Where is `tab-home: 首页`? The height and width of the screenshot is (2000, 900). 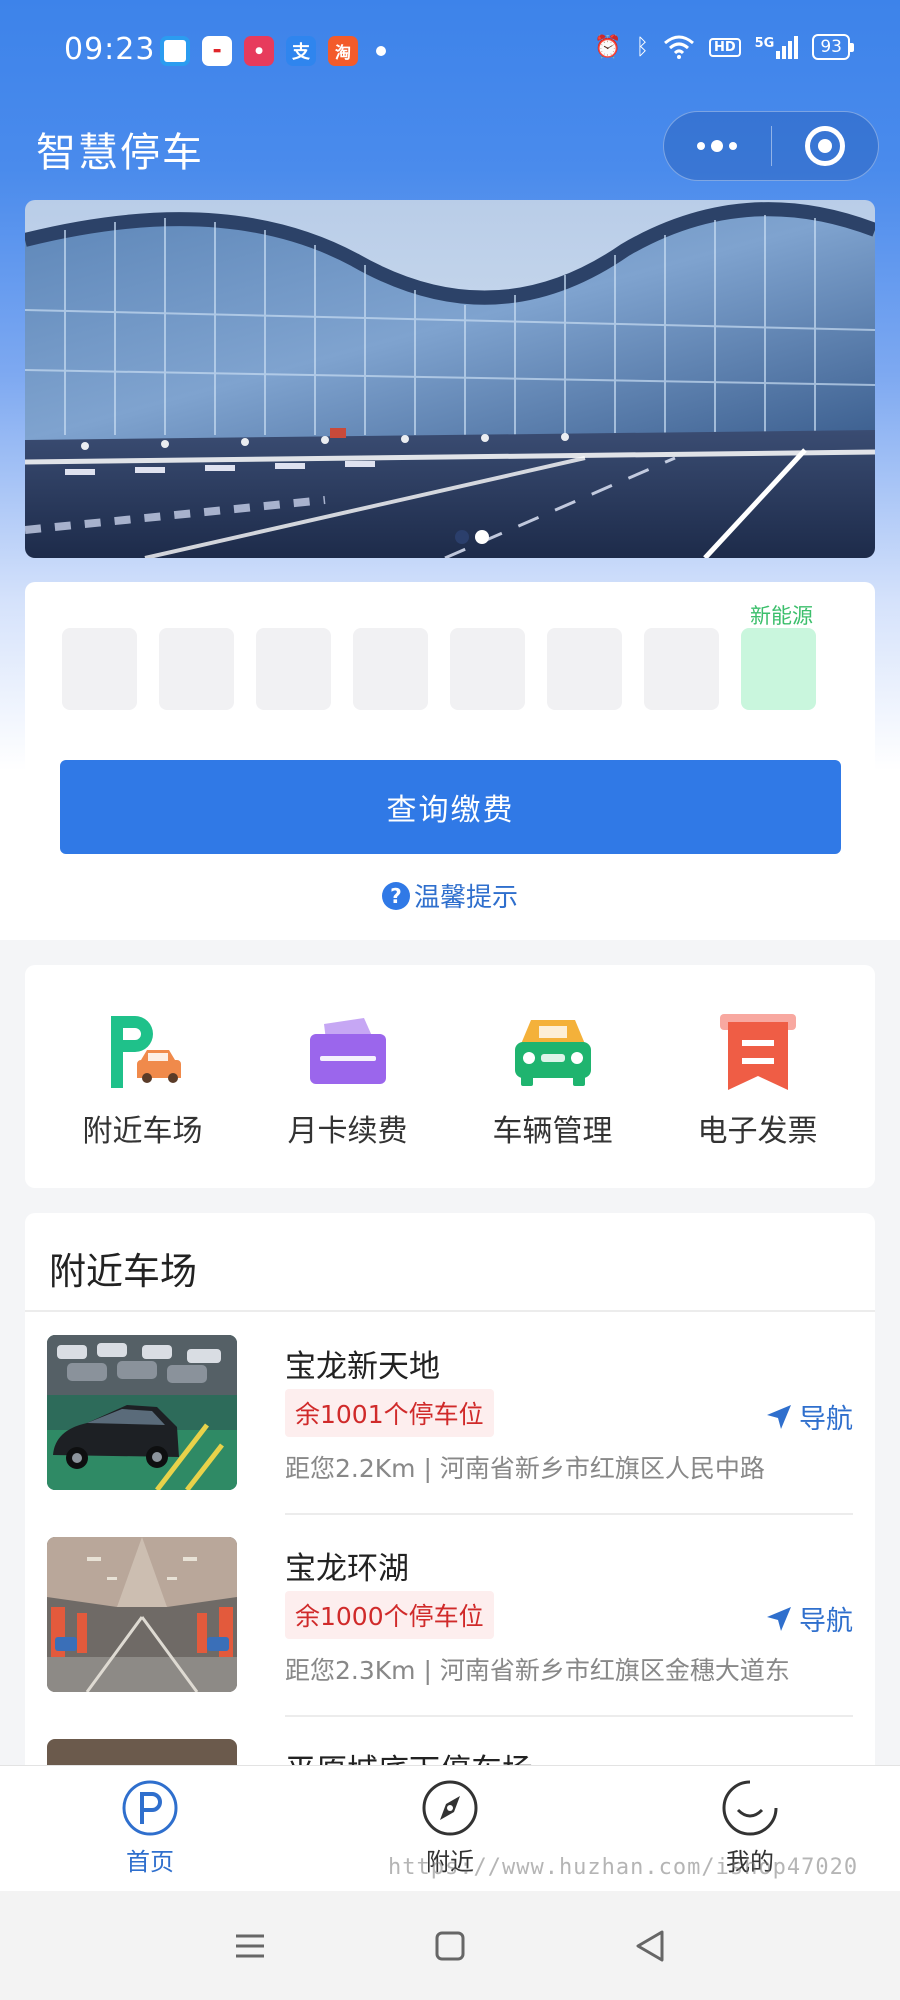 tab-home: 首页 is located at coordinates (150, 1828).